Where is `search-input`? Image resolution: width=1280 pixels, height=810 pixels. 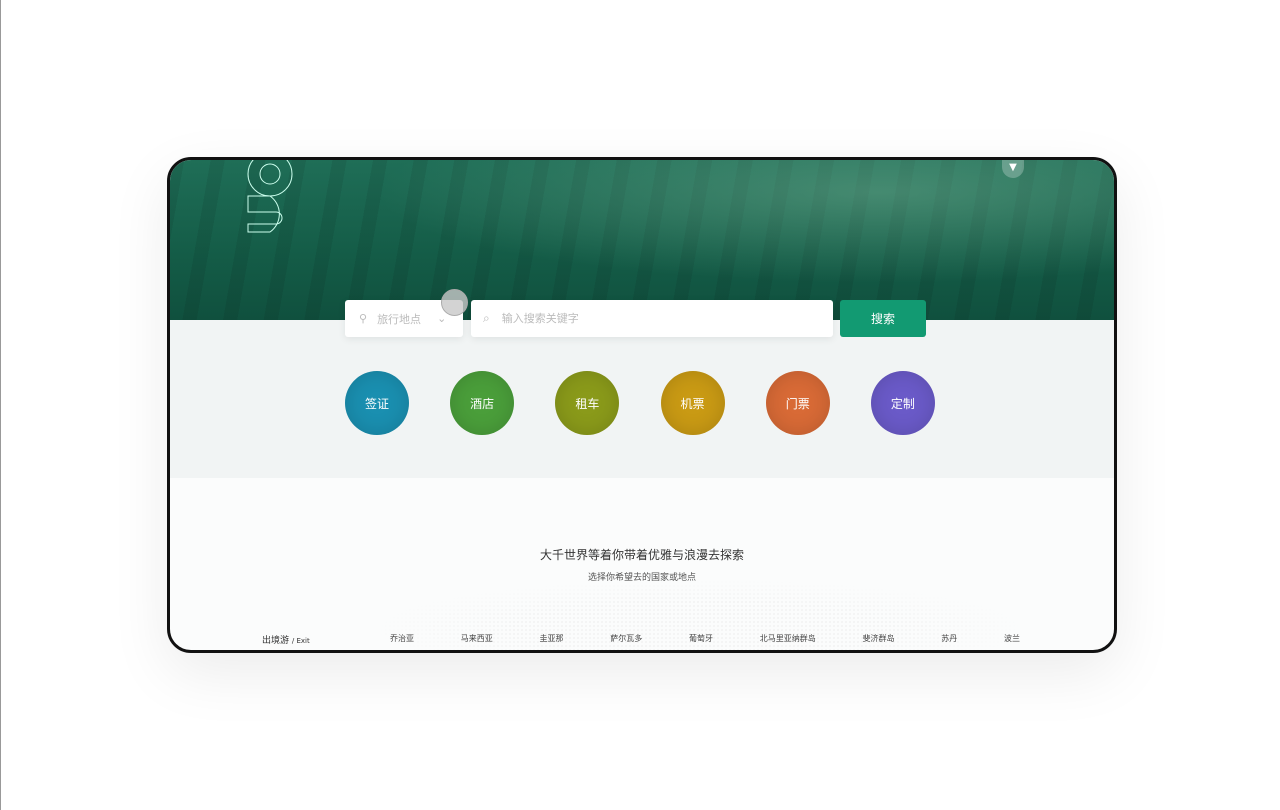
search-input is located at coordinates (651, 318).